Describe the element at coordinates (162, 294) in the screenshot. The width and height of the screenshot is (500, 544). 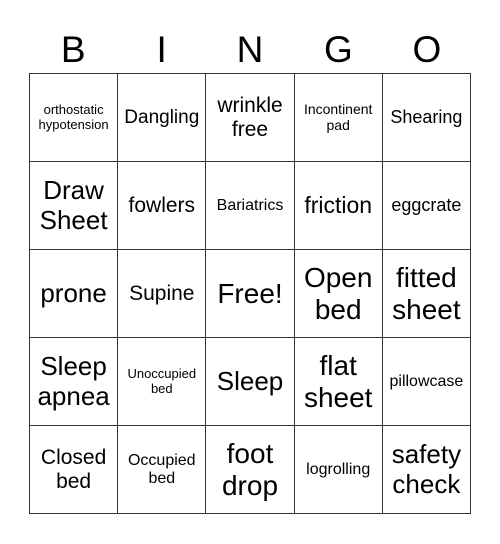
I see `bingo-cell: Supine` at that location.